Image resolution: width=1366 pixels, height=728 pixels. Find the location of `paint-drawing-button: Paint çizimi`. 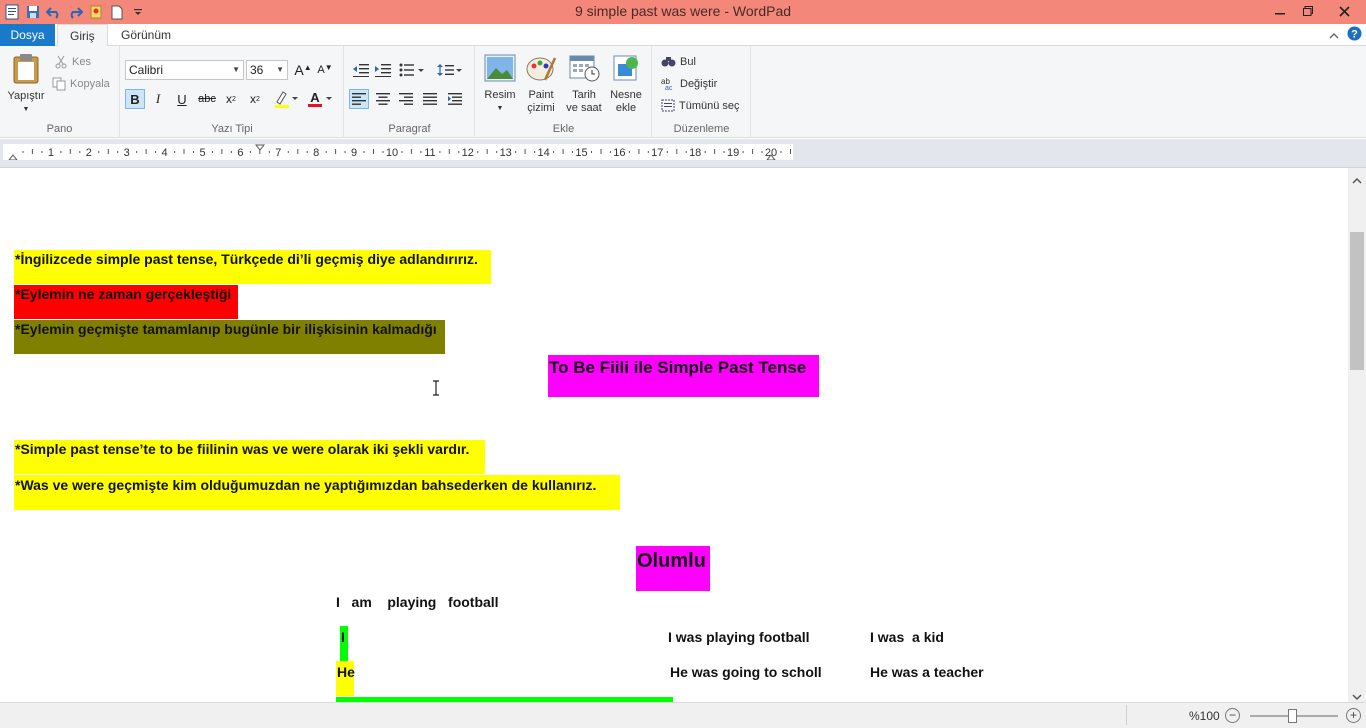

paint-drawing-button: Paint çizimi is located at coordinates (541, 84).